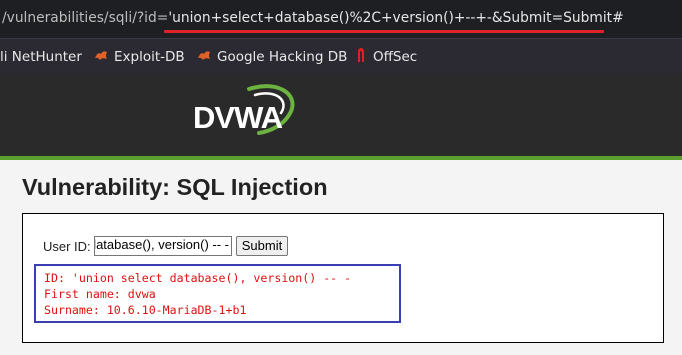 The image size is (682, 355). I want to click on offsec-icon, so click(361, 57).